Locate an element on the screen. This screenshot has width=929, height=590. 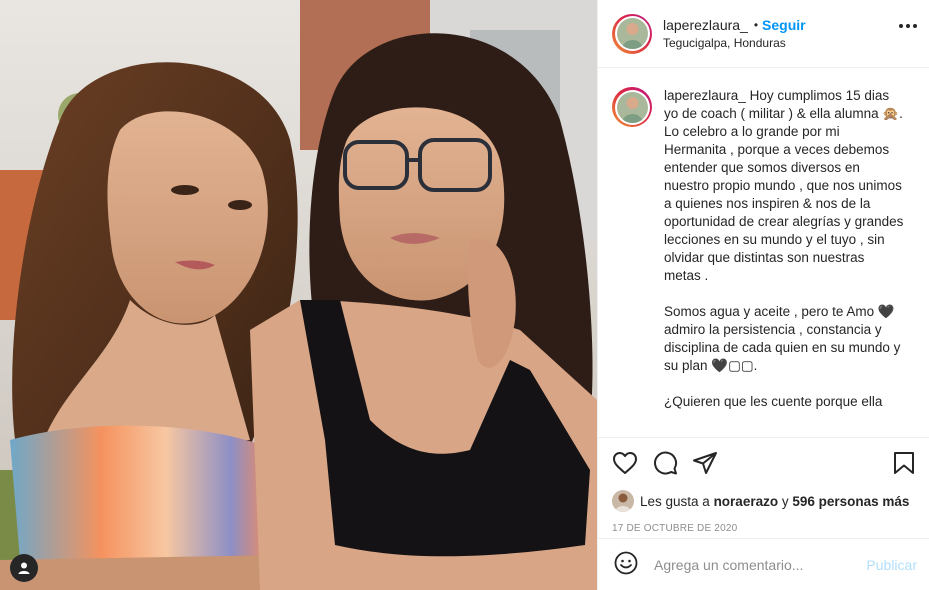
user-tag-icon is located at coordinates (24, 568).